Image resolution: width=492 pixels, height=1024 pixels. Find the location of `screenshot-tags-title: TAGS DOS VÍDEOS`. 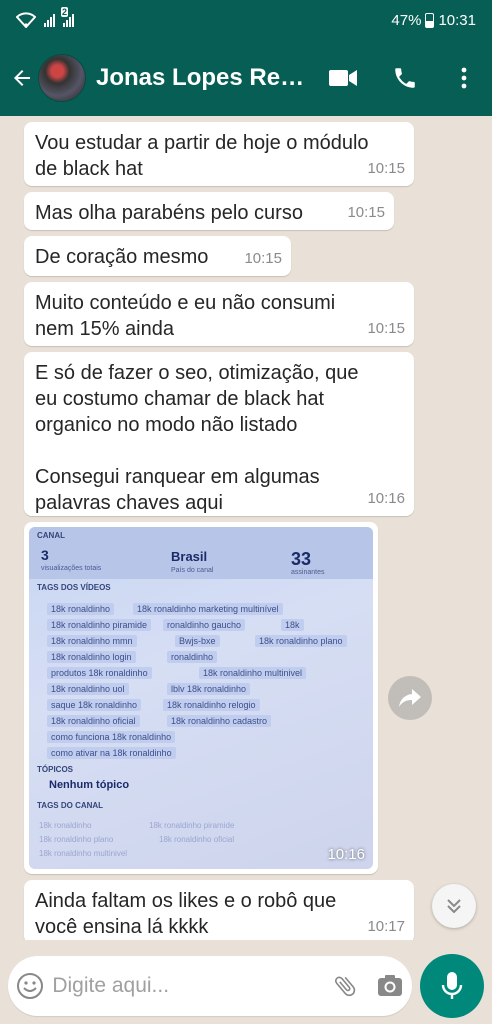

screenshot-tags-title: TAGS DOS VÍDEOS is located at coordinates (74, 587).